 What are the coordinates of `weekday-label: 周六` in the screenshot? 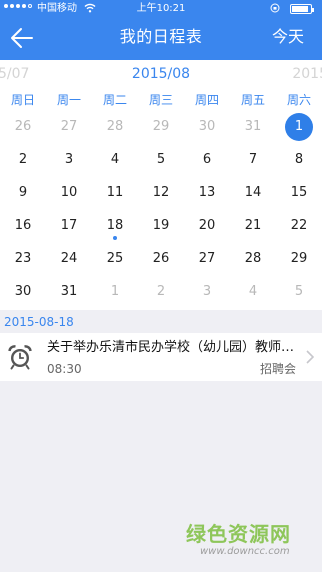 It's located at (298, 100).